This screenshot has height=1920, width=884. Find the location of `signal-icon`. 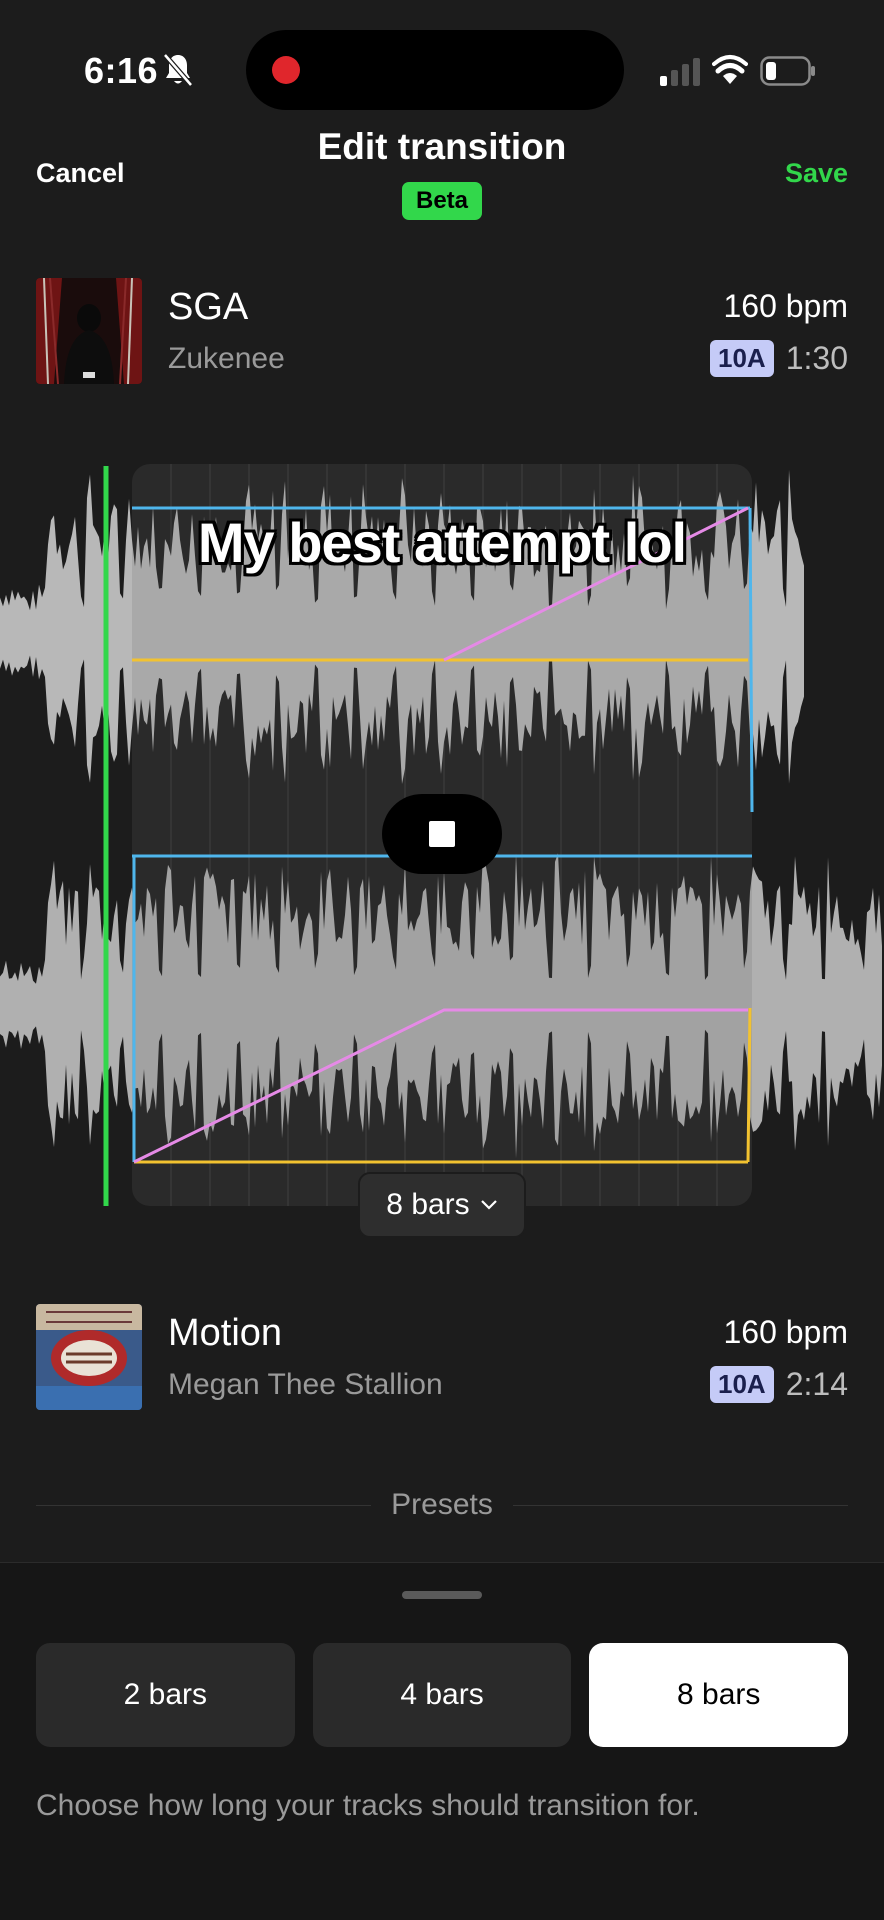

signal-icon is located at coordinates (680, 72).